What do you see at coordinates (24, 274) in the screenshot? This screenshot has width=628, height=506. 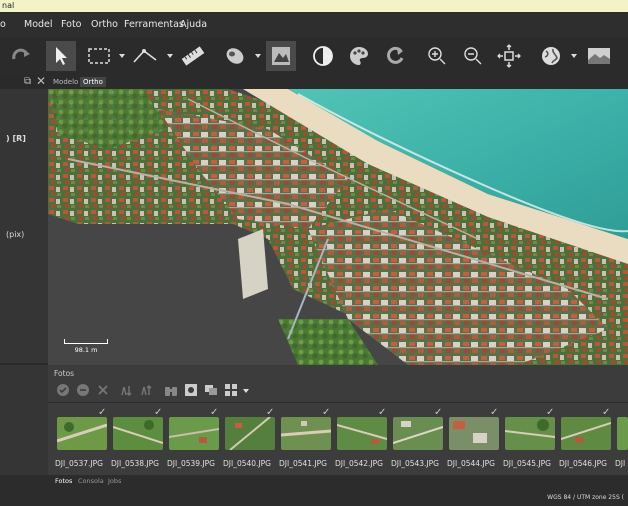 I see `left-panel: ⧉ ✕ ) [R] (pix)` at bounding box center [24, 274].